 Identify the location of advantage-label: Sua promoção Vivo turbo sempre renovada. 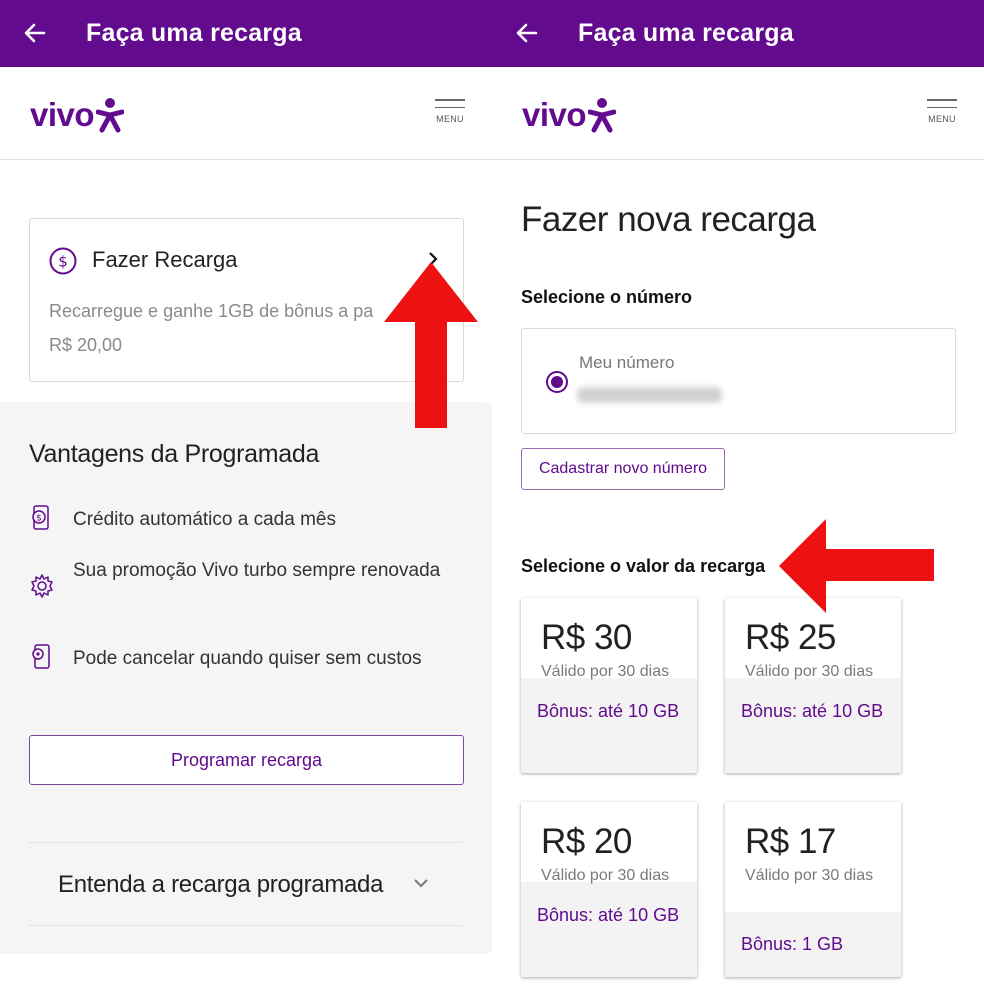
(257, 570).